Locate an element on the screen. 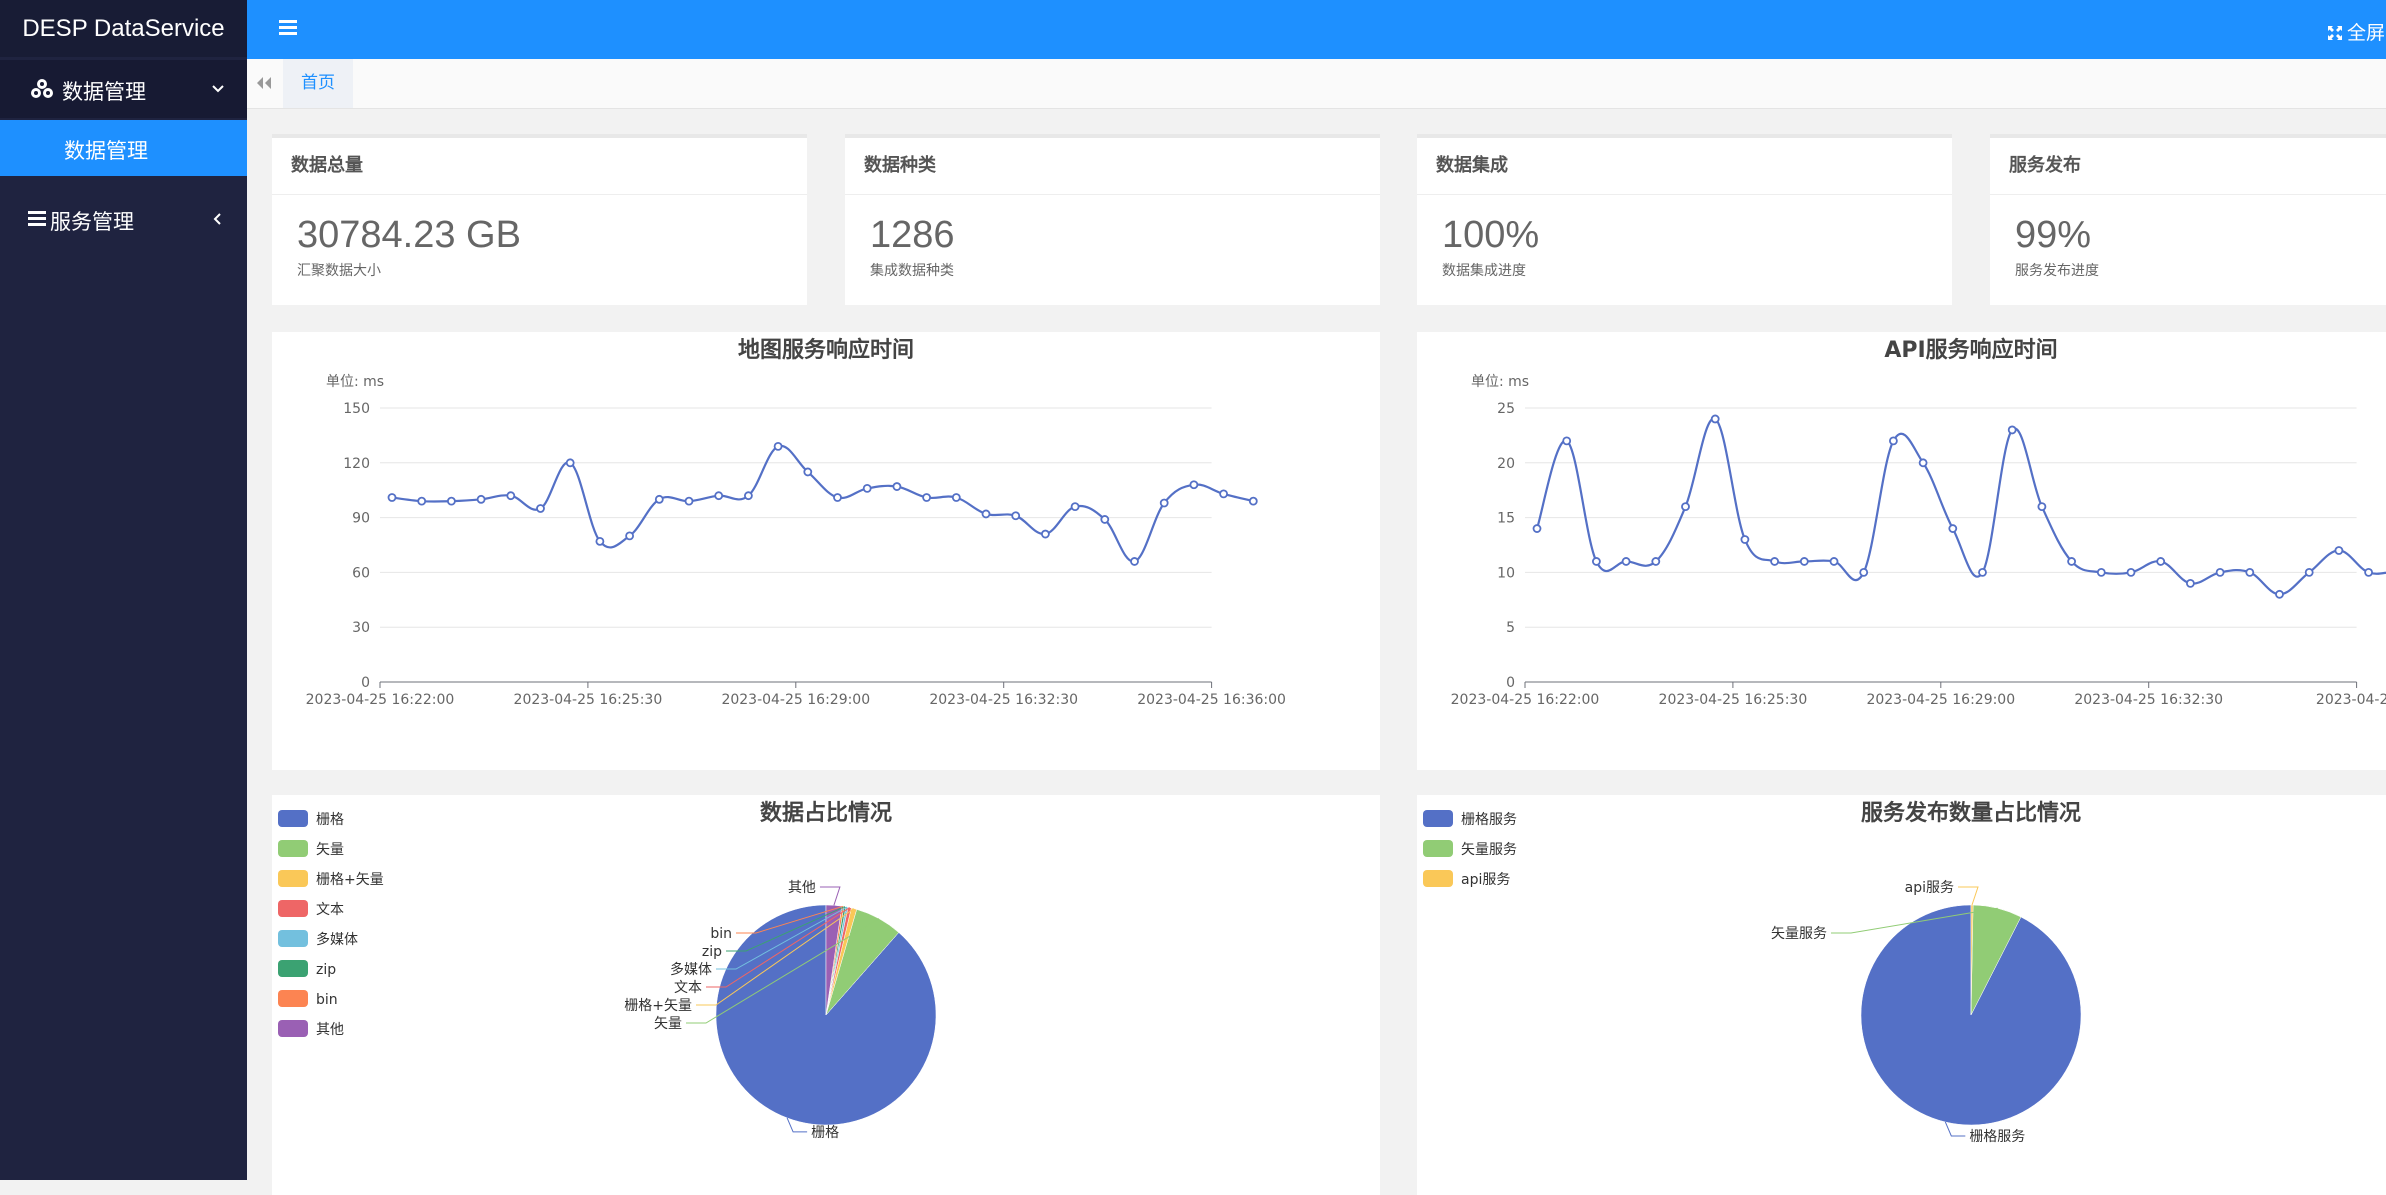 The width and height of the screenshot is (2386, 1195). y-tick-label: 30 is located at coordinates (361, 628).